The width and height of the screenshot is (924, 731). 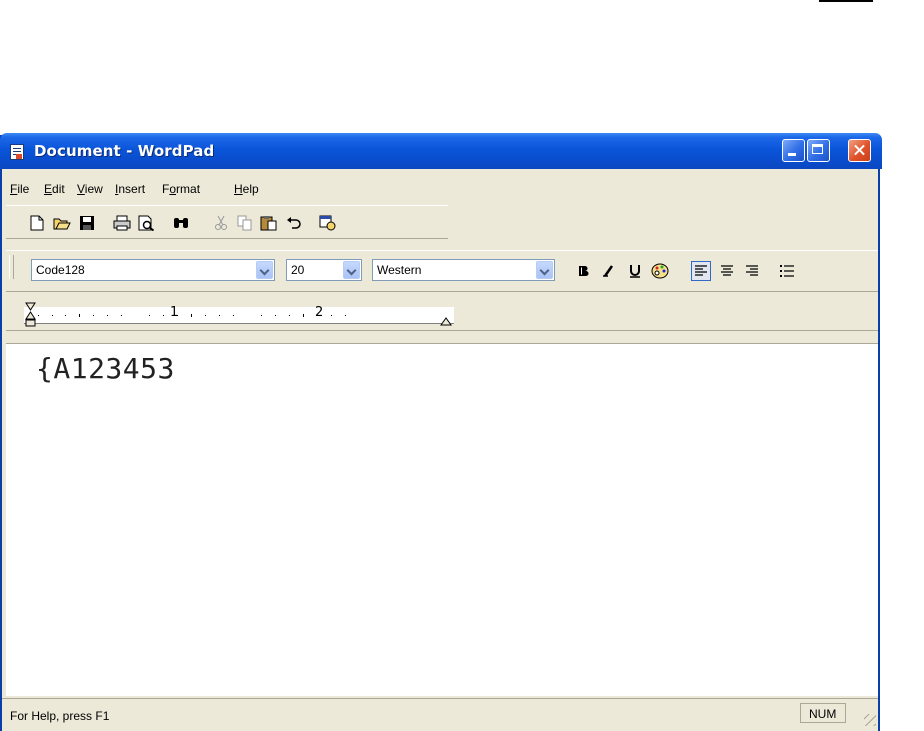 What do you see at coordinates (446, 321) in the screenshot?
I see `right-indent-marker-icon` at bounding box center [446, 321].